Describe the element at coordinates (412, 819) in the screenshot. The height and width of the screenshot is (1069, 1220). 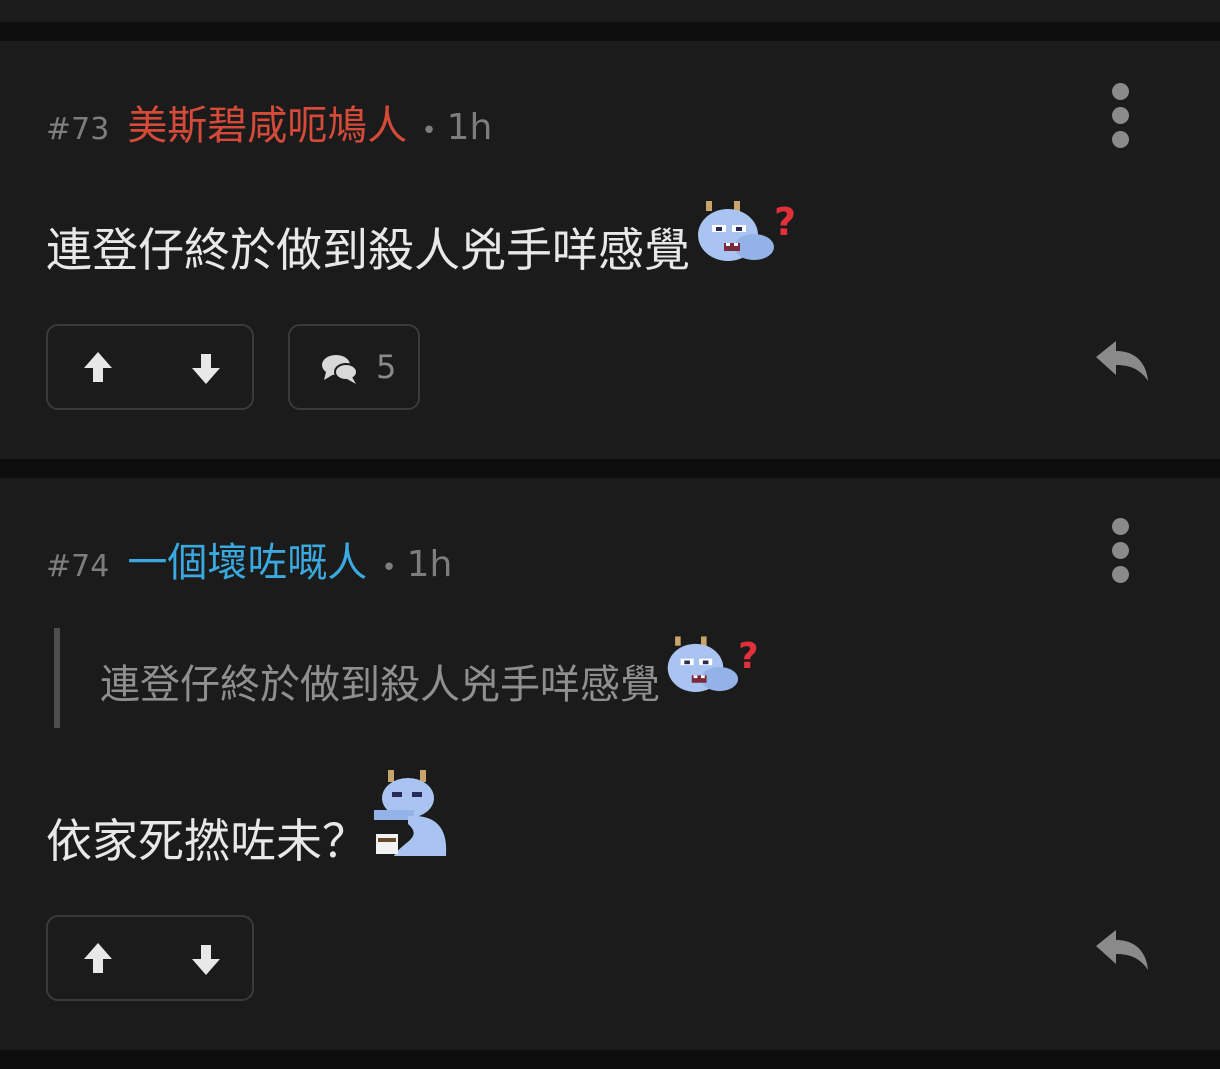
I see `tea-drinking-dragon-sticker` at that location.